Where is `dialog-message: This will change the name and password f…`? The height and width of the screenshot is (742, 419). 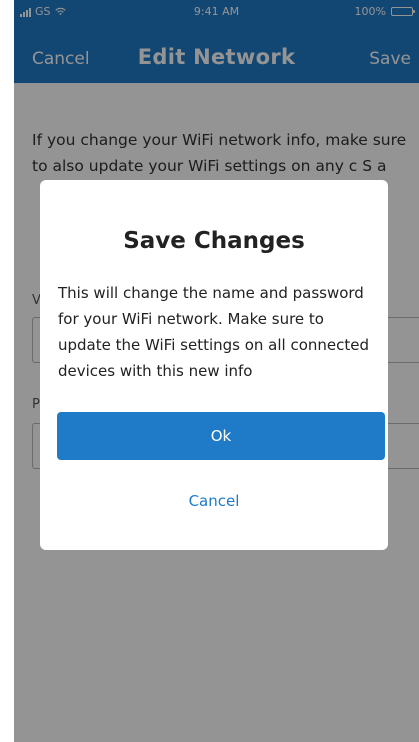
dialog-message: This will change the name and password f… is located at coordinates (214, 332).